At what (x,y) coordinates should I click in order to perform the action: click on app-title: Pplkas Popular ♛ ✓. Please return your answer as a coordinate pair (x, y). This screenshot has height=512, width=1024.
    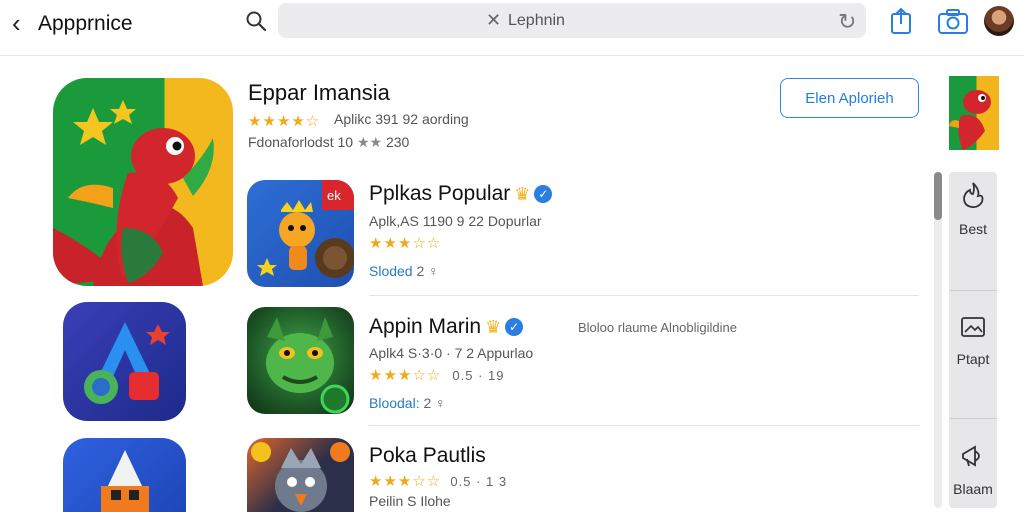
    Looking at the image, I should click on (461, 194).